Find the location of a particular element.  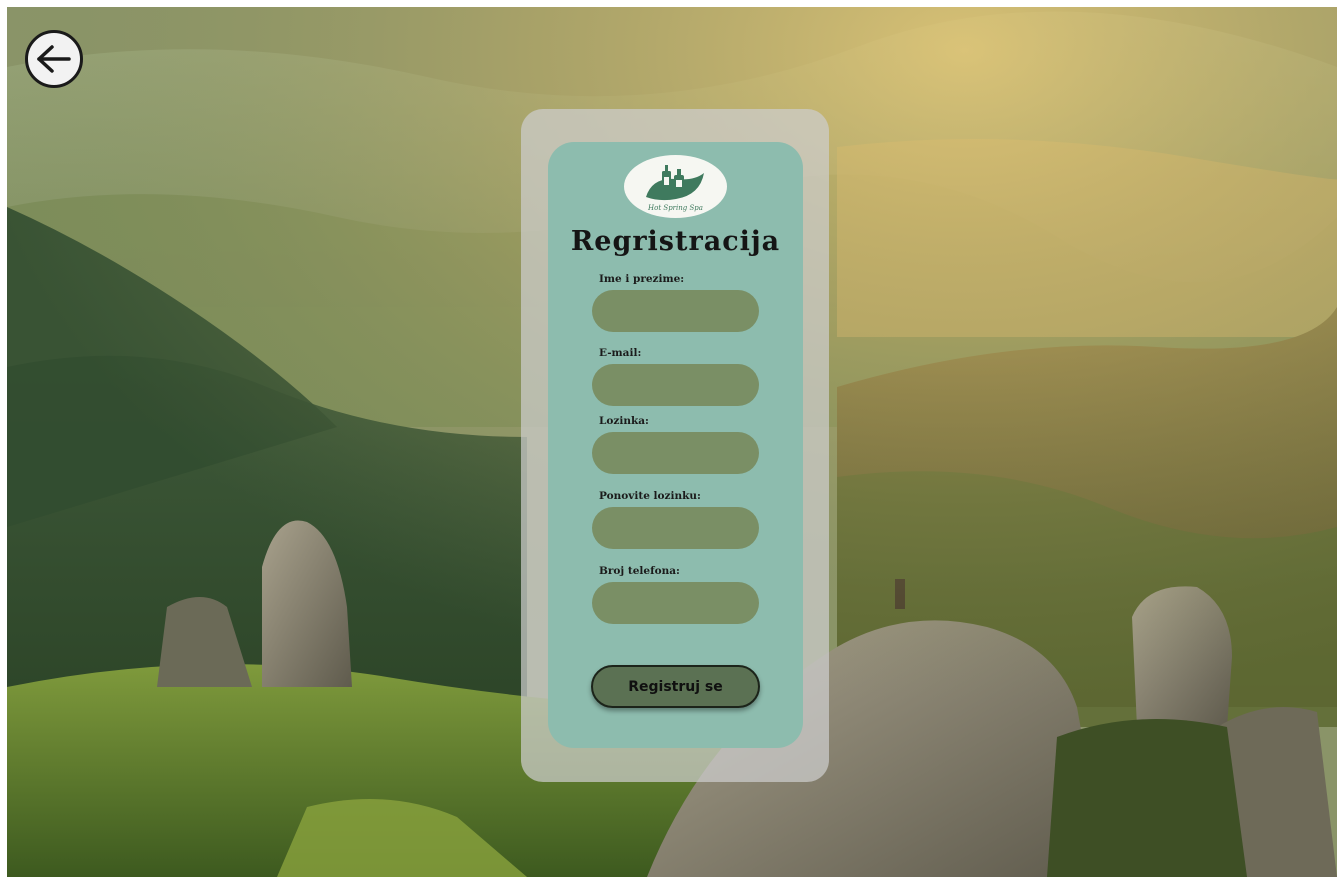

register-button: Registruj se is located at coordinates (675, 686).